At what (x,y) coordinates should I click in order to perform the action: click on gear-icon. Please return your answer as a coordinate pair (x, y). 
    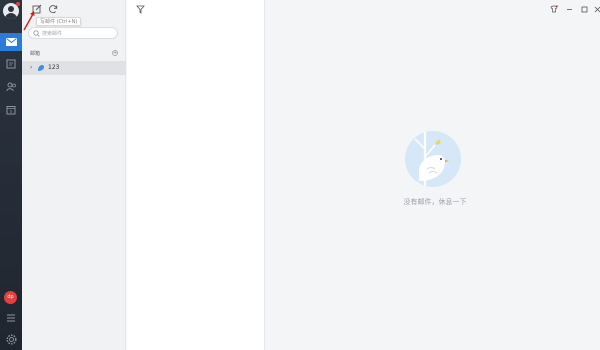
    Looking at the image, I should click on (11, 339).